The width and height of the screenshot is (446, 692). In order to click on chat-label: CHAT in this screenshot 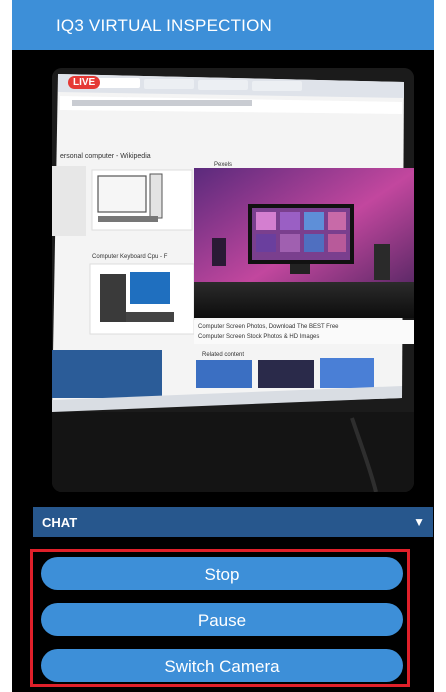, I will do `click(60, 522)`.